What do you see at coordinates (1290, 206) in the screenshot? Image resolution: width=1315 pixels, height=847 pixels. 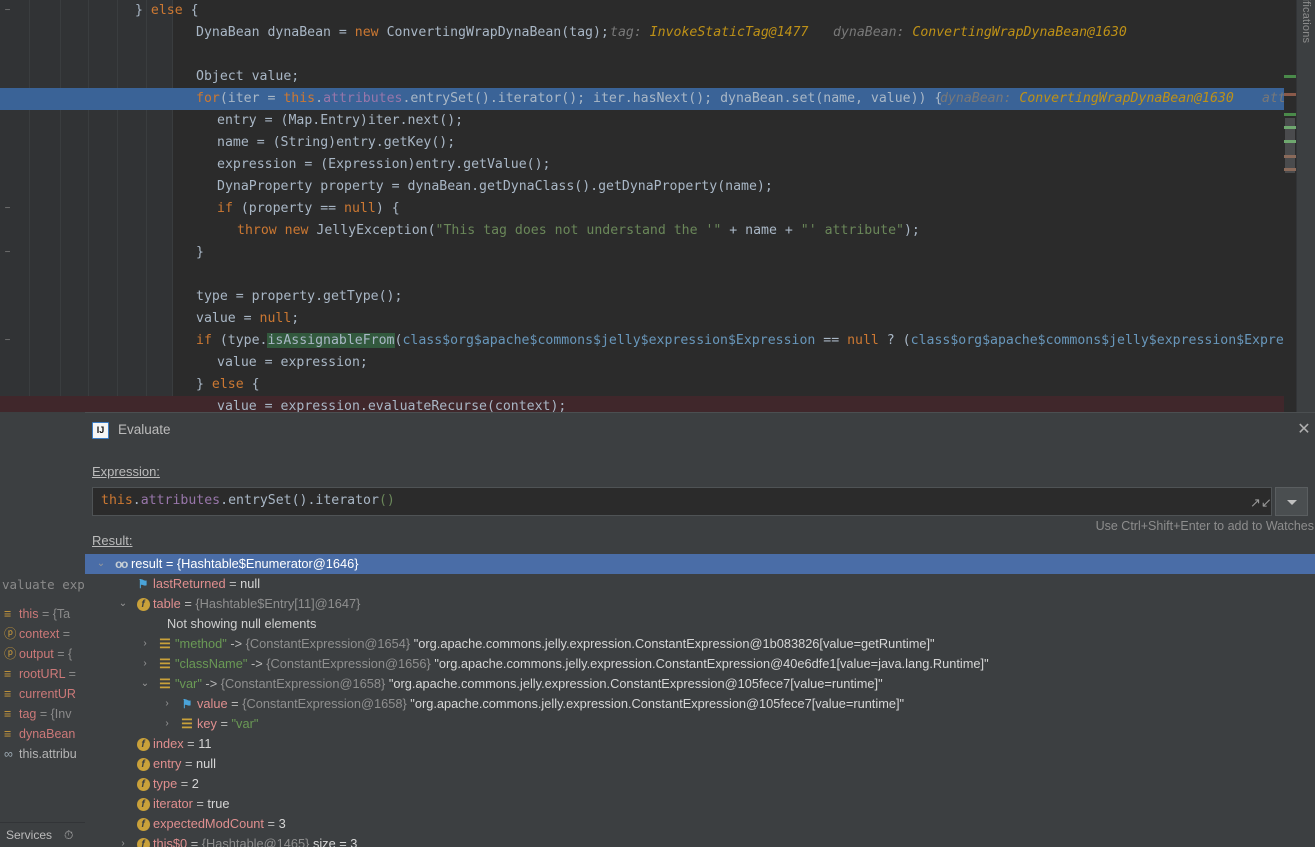 I see `error-stripe` at bounding box center [1290, 206].